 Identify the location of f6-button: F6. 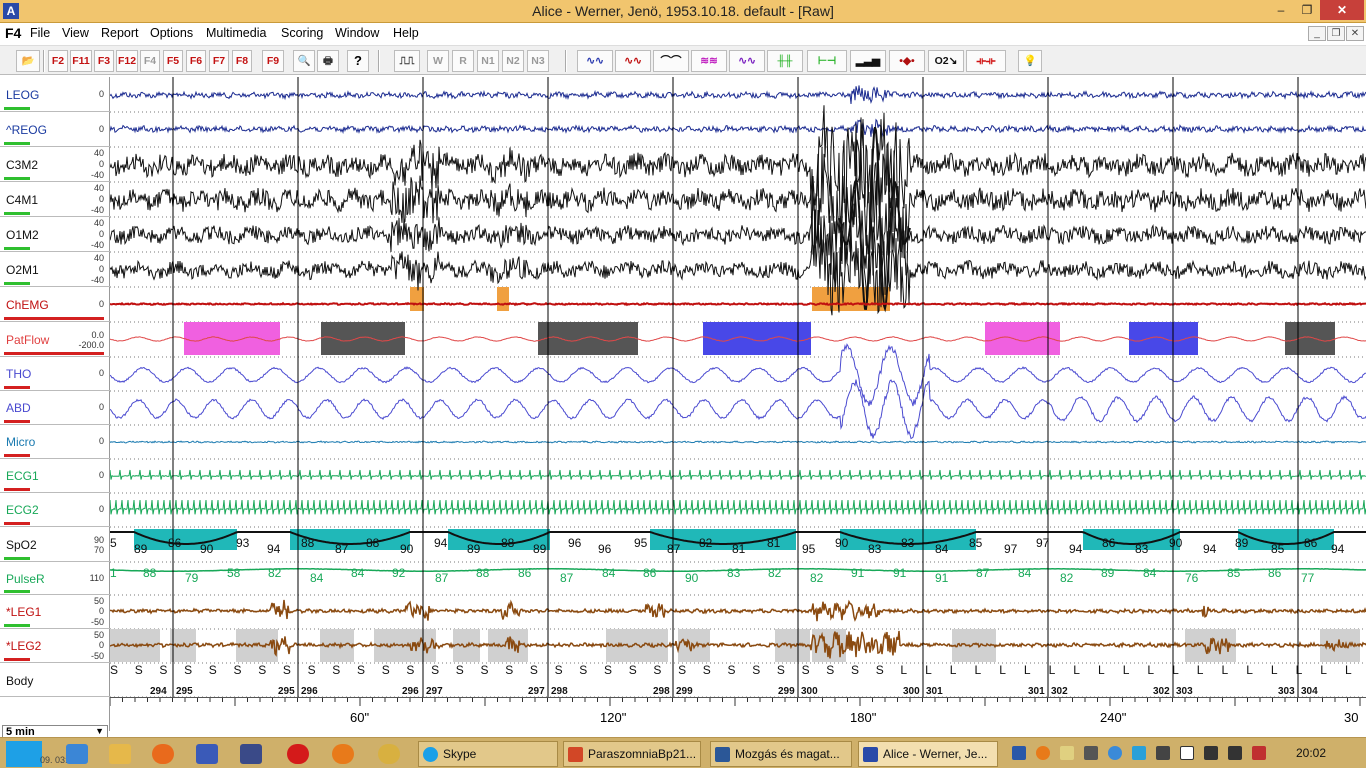
(196, 61).